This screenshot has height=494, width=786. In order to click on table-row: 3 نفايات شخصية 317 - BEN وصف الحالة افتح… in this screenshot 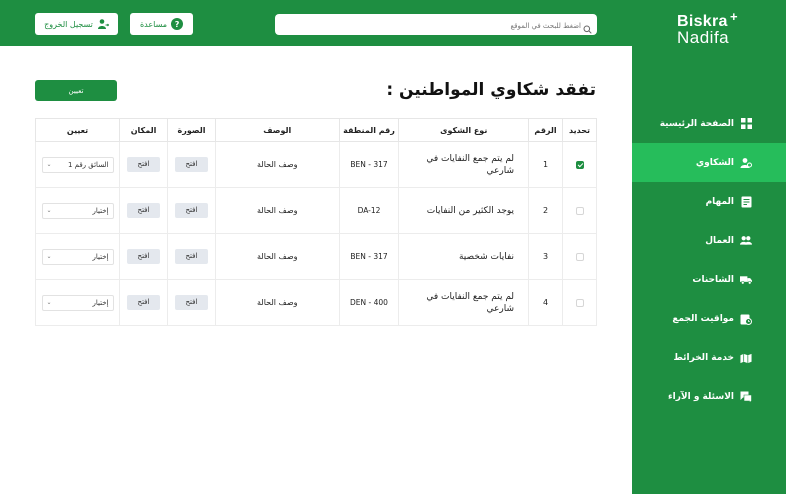, I will do `click(315, 256)`.